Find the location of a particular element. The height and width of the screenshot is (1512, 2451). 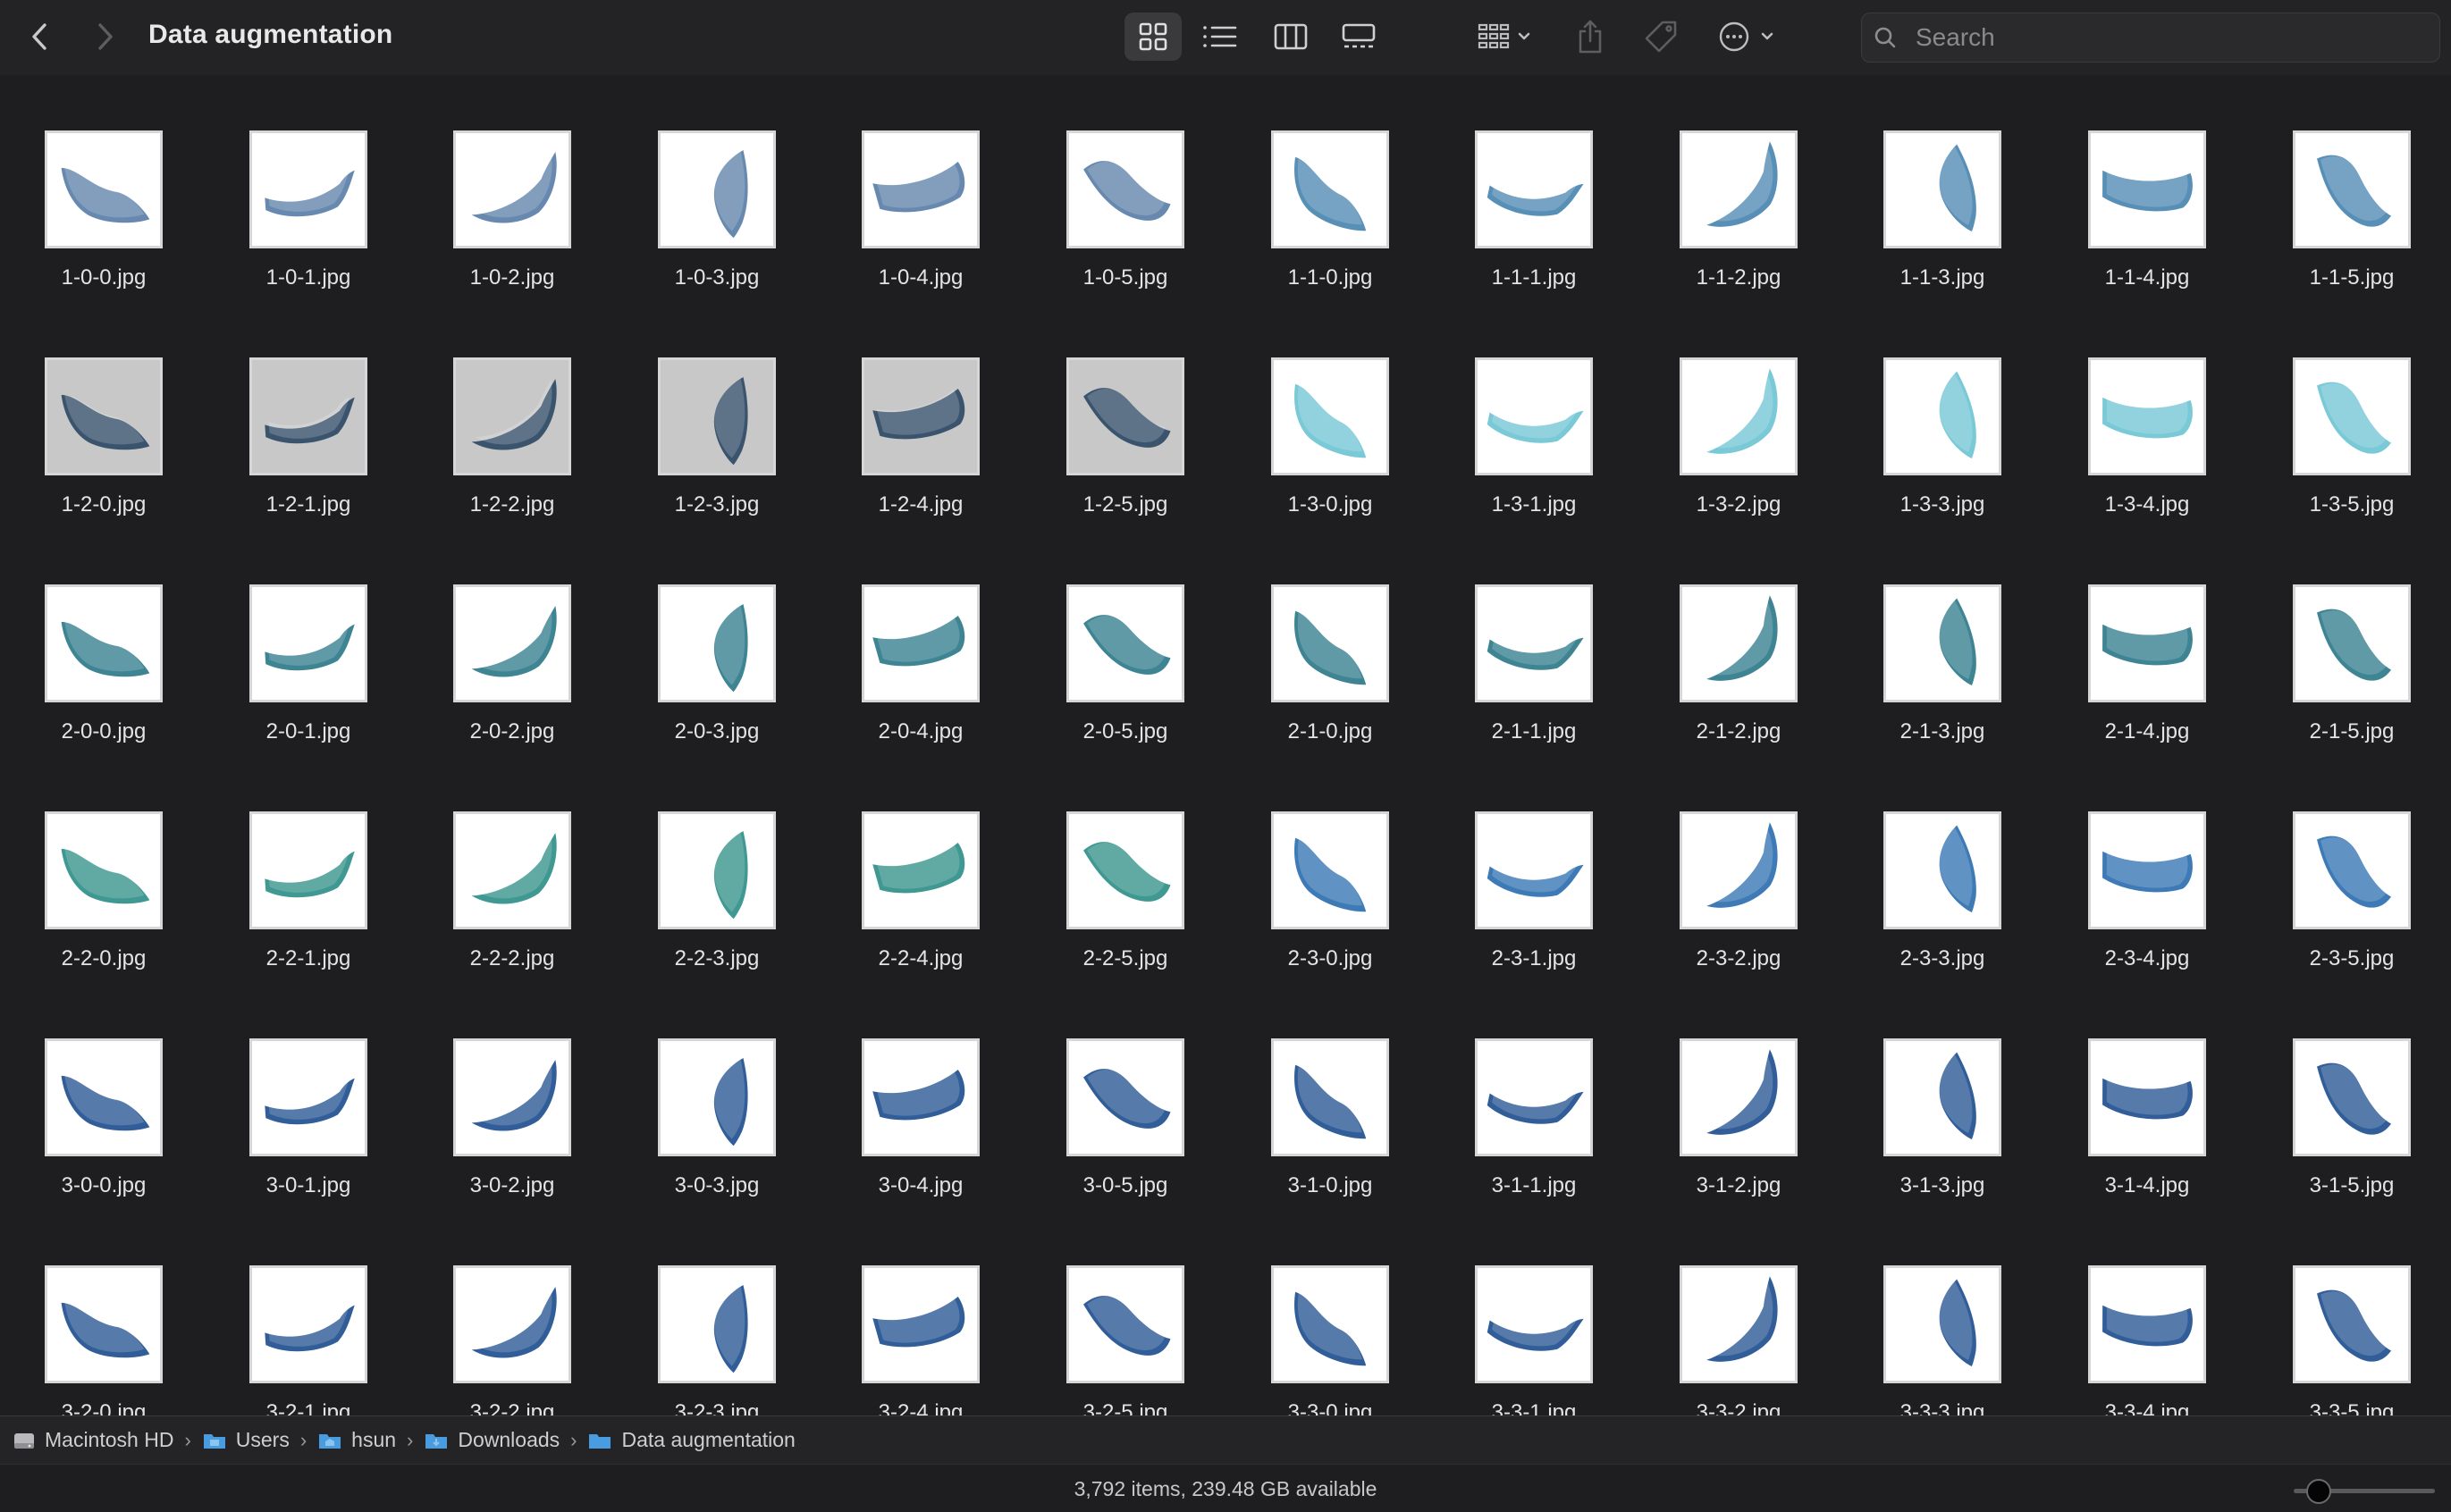

file-item: 1-0-4.jpg is located at coordinates (921, 188).